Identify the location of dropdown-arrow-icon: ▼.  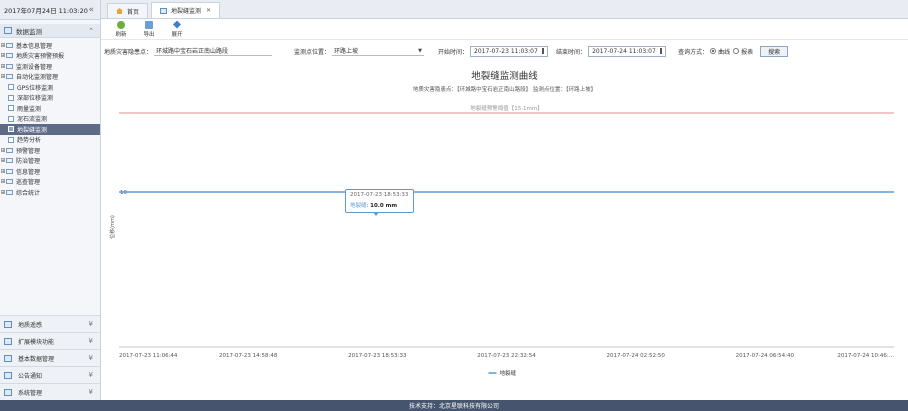
(420, 50).